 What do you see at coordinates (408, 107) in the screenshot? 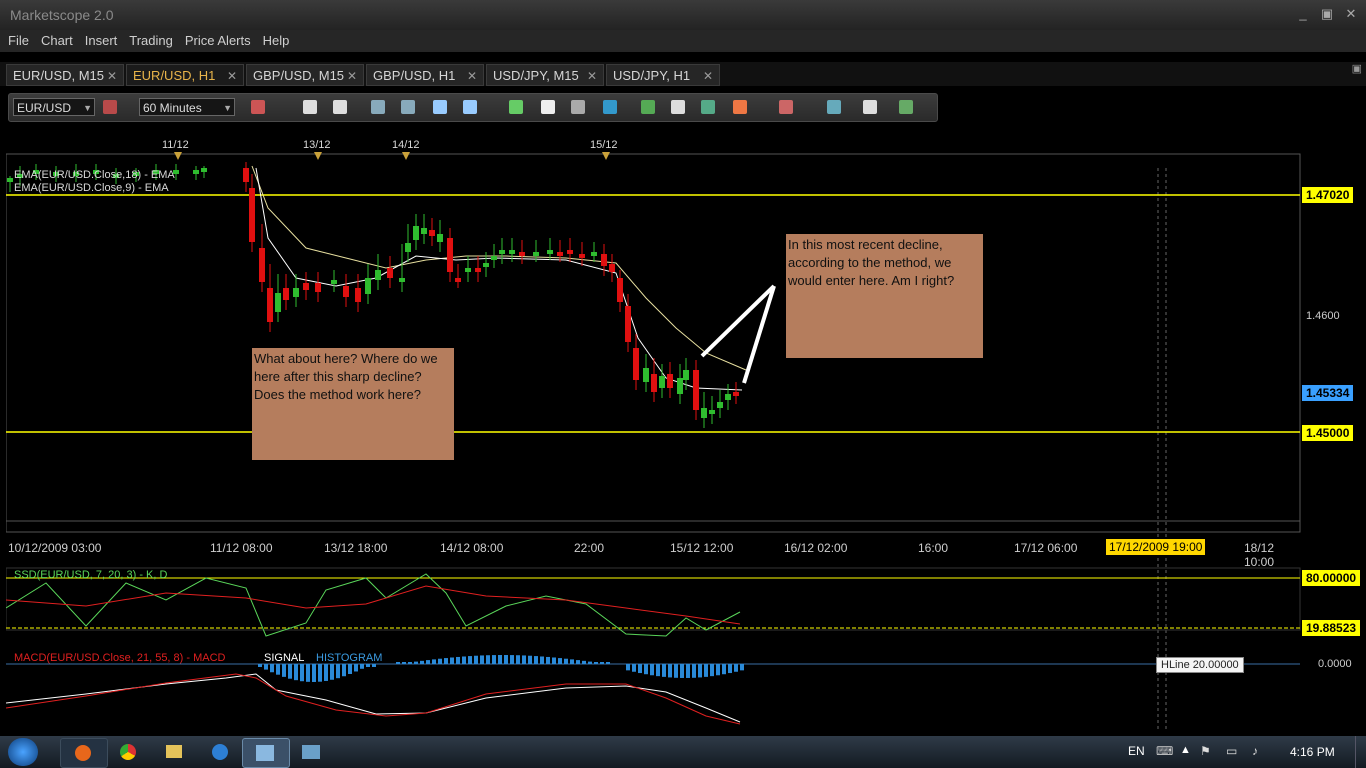
I see `zoom-out-icon` at bounding box center [408, 107].